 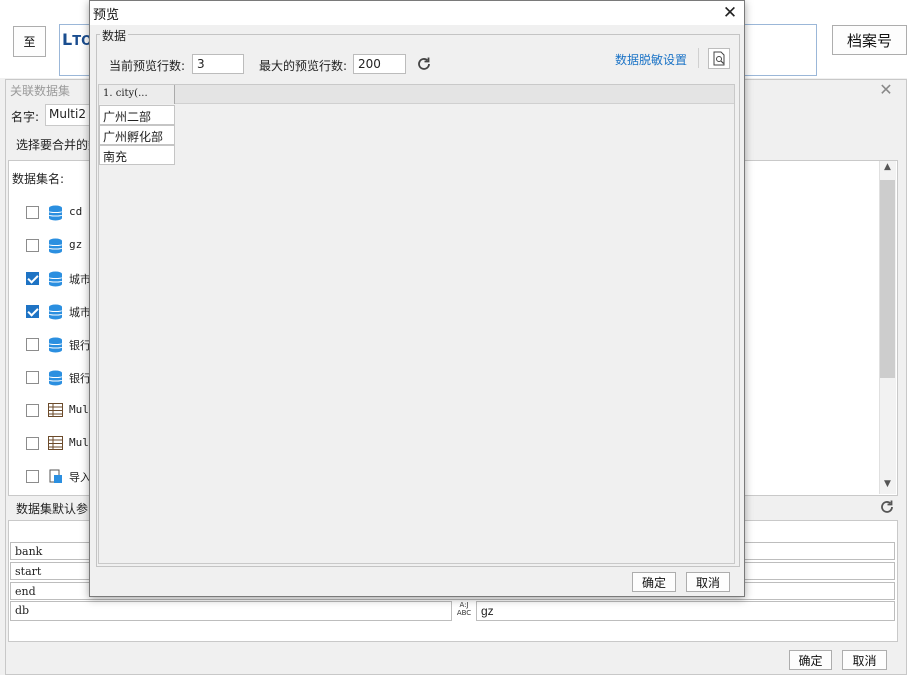 What do you see at coordinates (58, 145) in the screenshot?
I see `merge-label: 选择要合并的数` at bounding box center [58, 145].